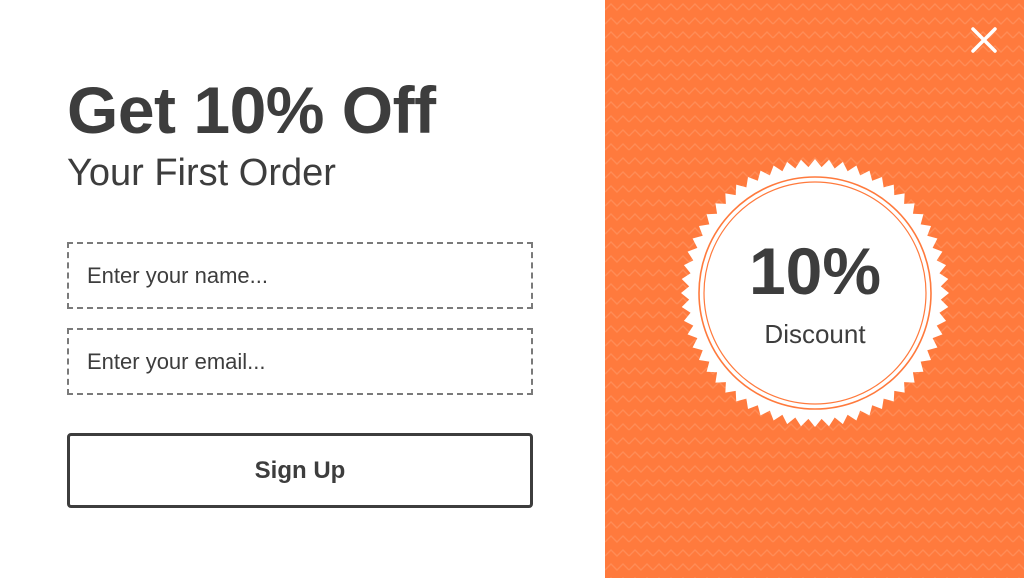 The height and width of the screenshot is (578, 1024). I want to click on email-input, so click(300, 361).